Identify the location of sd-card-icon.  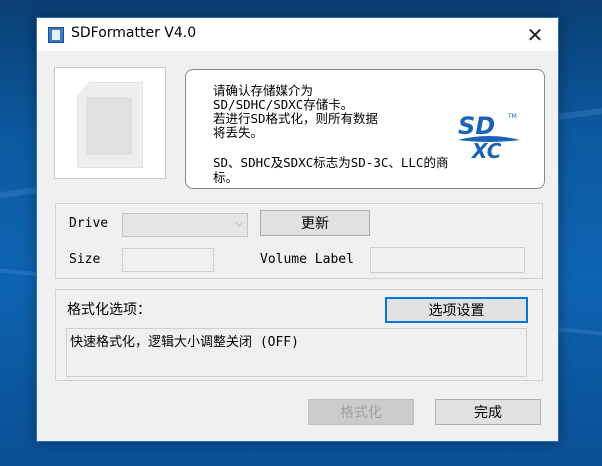
(110, 125).